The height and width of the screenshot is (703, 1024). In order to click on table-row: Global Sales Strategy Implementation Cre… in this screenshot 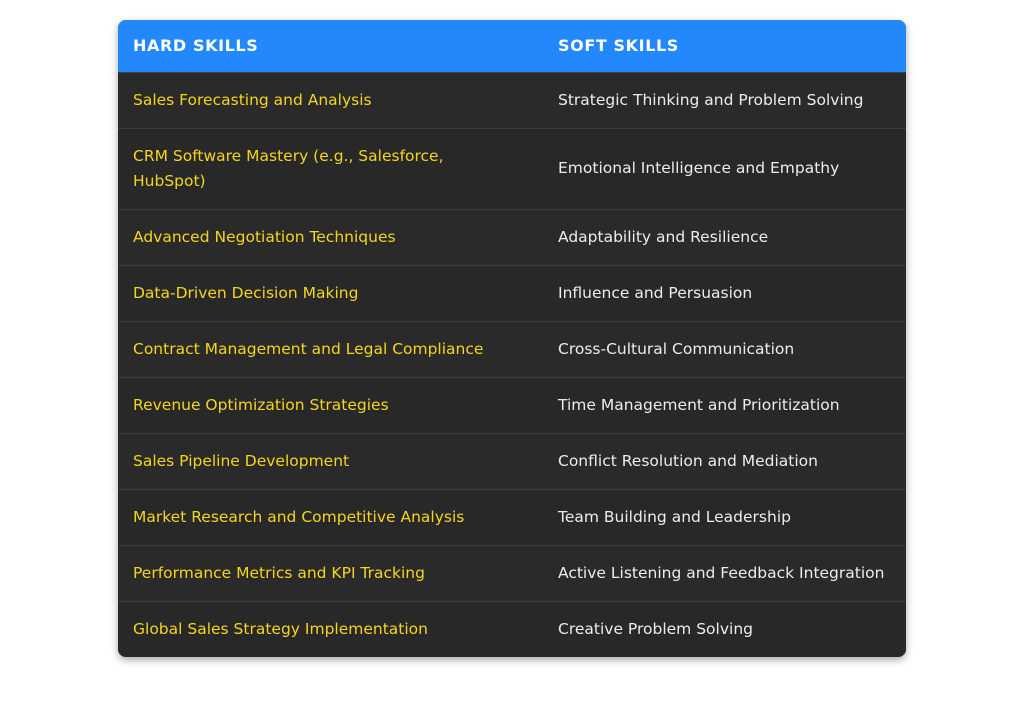, I will do `click(512, 629)`.